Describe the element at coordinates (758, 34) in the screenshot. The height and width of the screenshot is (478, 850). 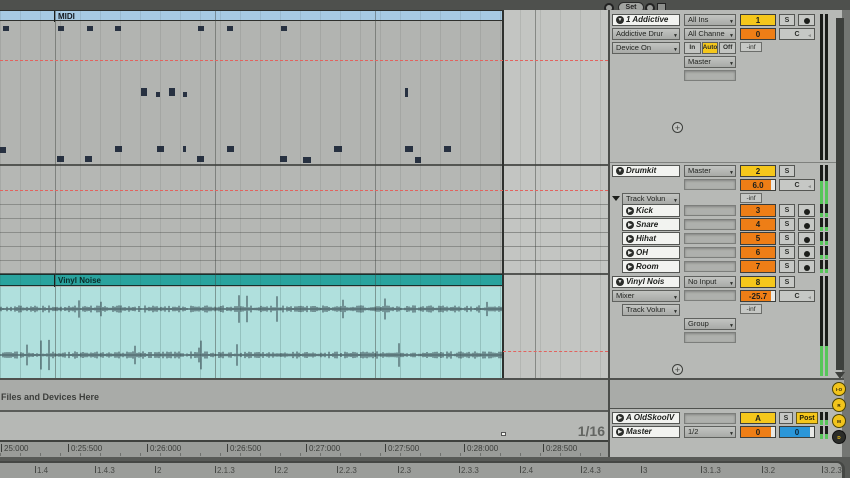
I see `pan-value: 0` at that location.